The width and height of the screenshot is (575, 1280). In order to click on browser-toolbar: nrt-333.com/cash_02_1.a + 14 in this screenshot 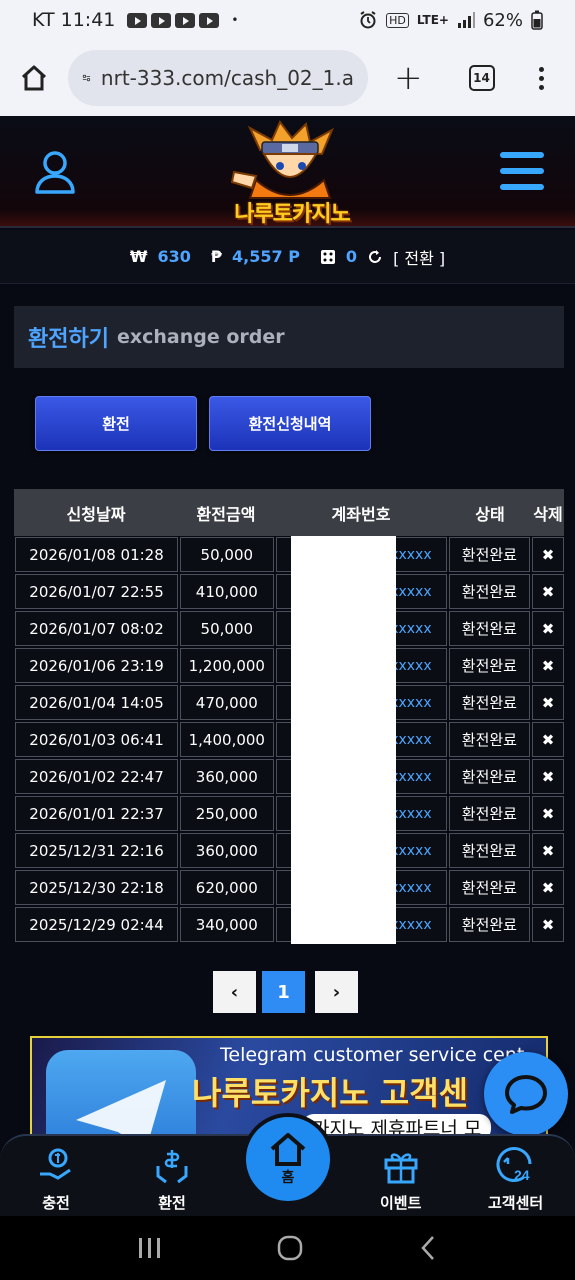, I will do `click(287, 78)`.